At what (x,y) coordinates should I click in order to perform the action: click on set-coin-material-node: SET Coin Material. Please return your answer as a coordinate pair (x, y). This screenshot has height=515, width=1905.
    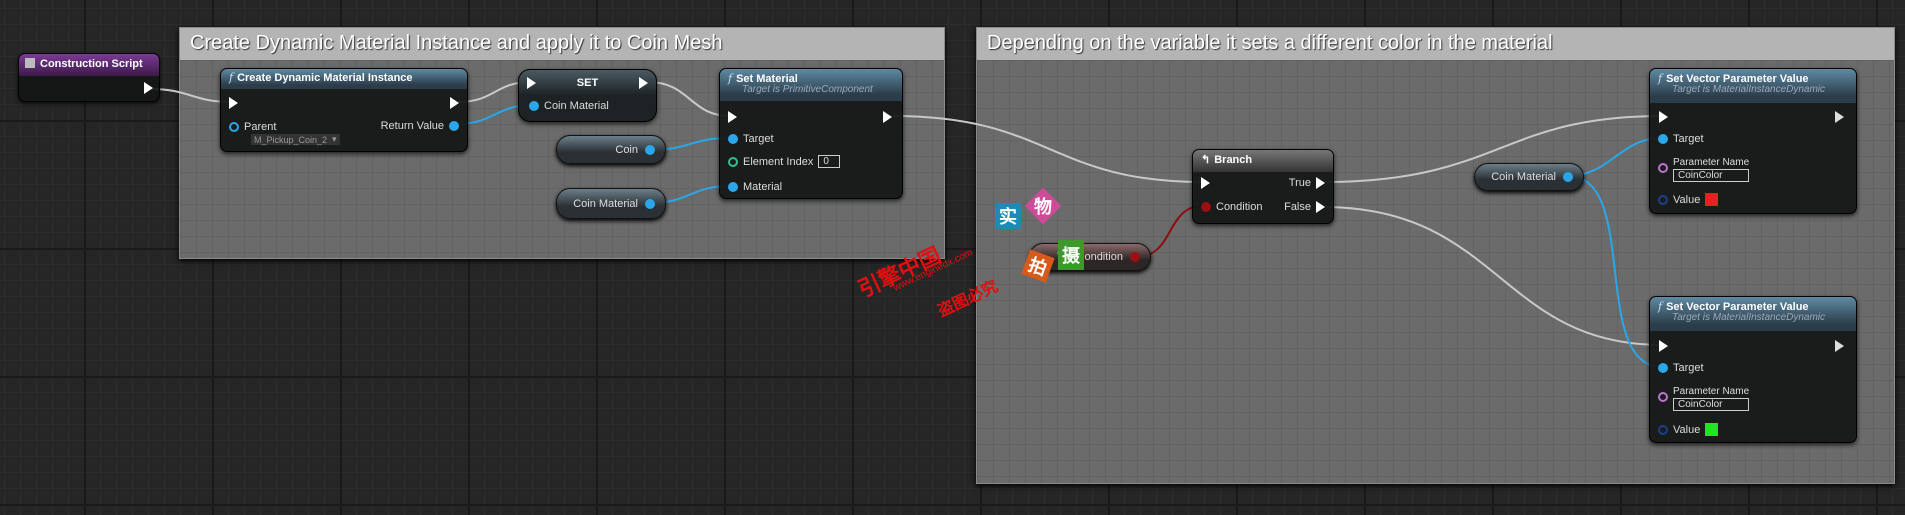
    Looking at the image, I should click on (587, 95).